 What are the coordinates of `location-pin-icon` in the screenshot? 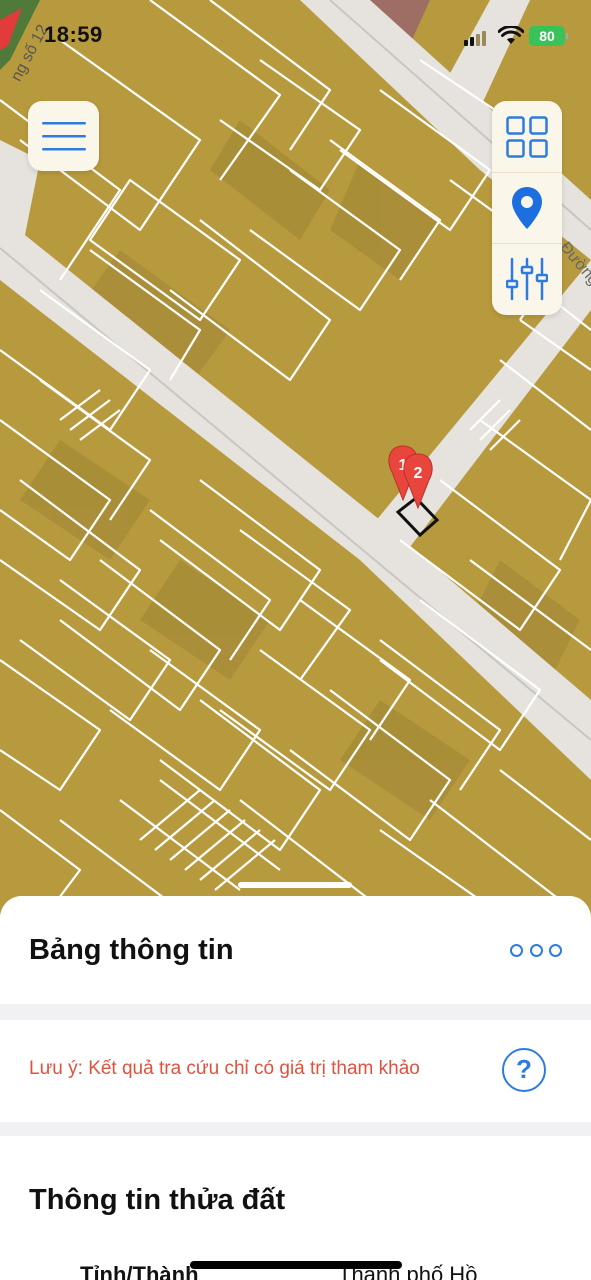 It's located at (527, 208).